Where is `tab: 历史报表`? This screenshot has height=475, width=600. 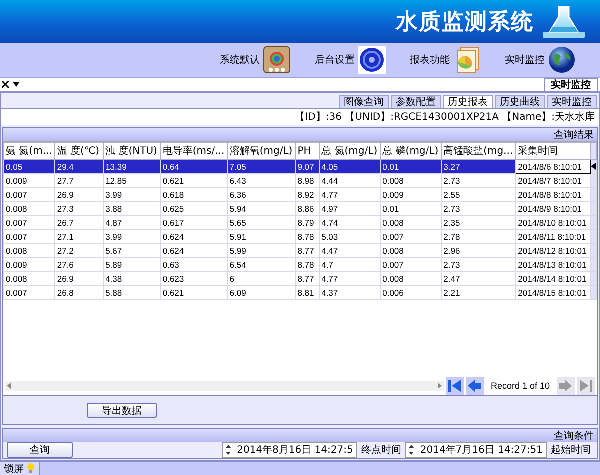
tab: 历史报表 is located at coordinates (468, 101).